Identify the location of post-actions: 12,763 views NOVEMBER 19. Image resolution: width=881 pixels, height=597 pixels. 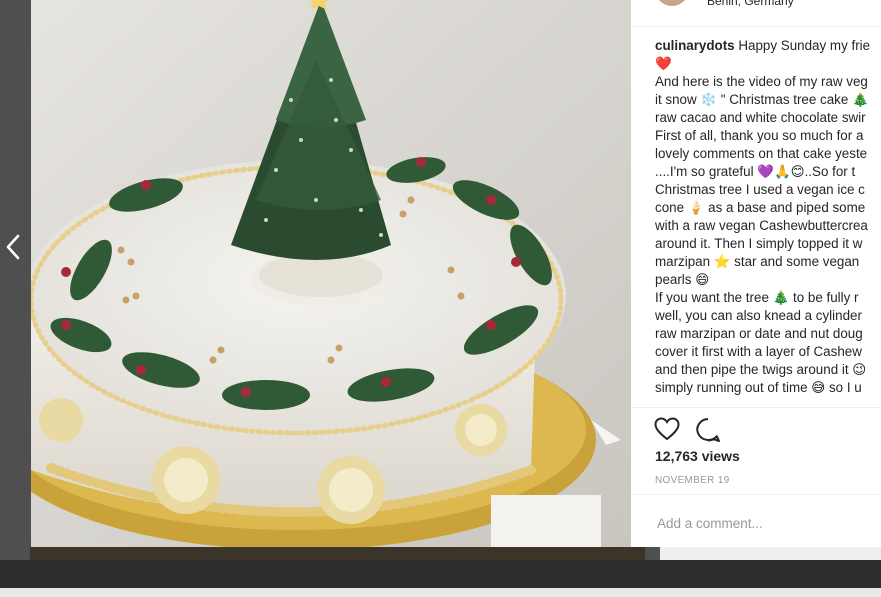
(756, 477).